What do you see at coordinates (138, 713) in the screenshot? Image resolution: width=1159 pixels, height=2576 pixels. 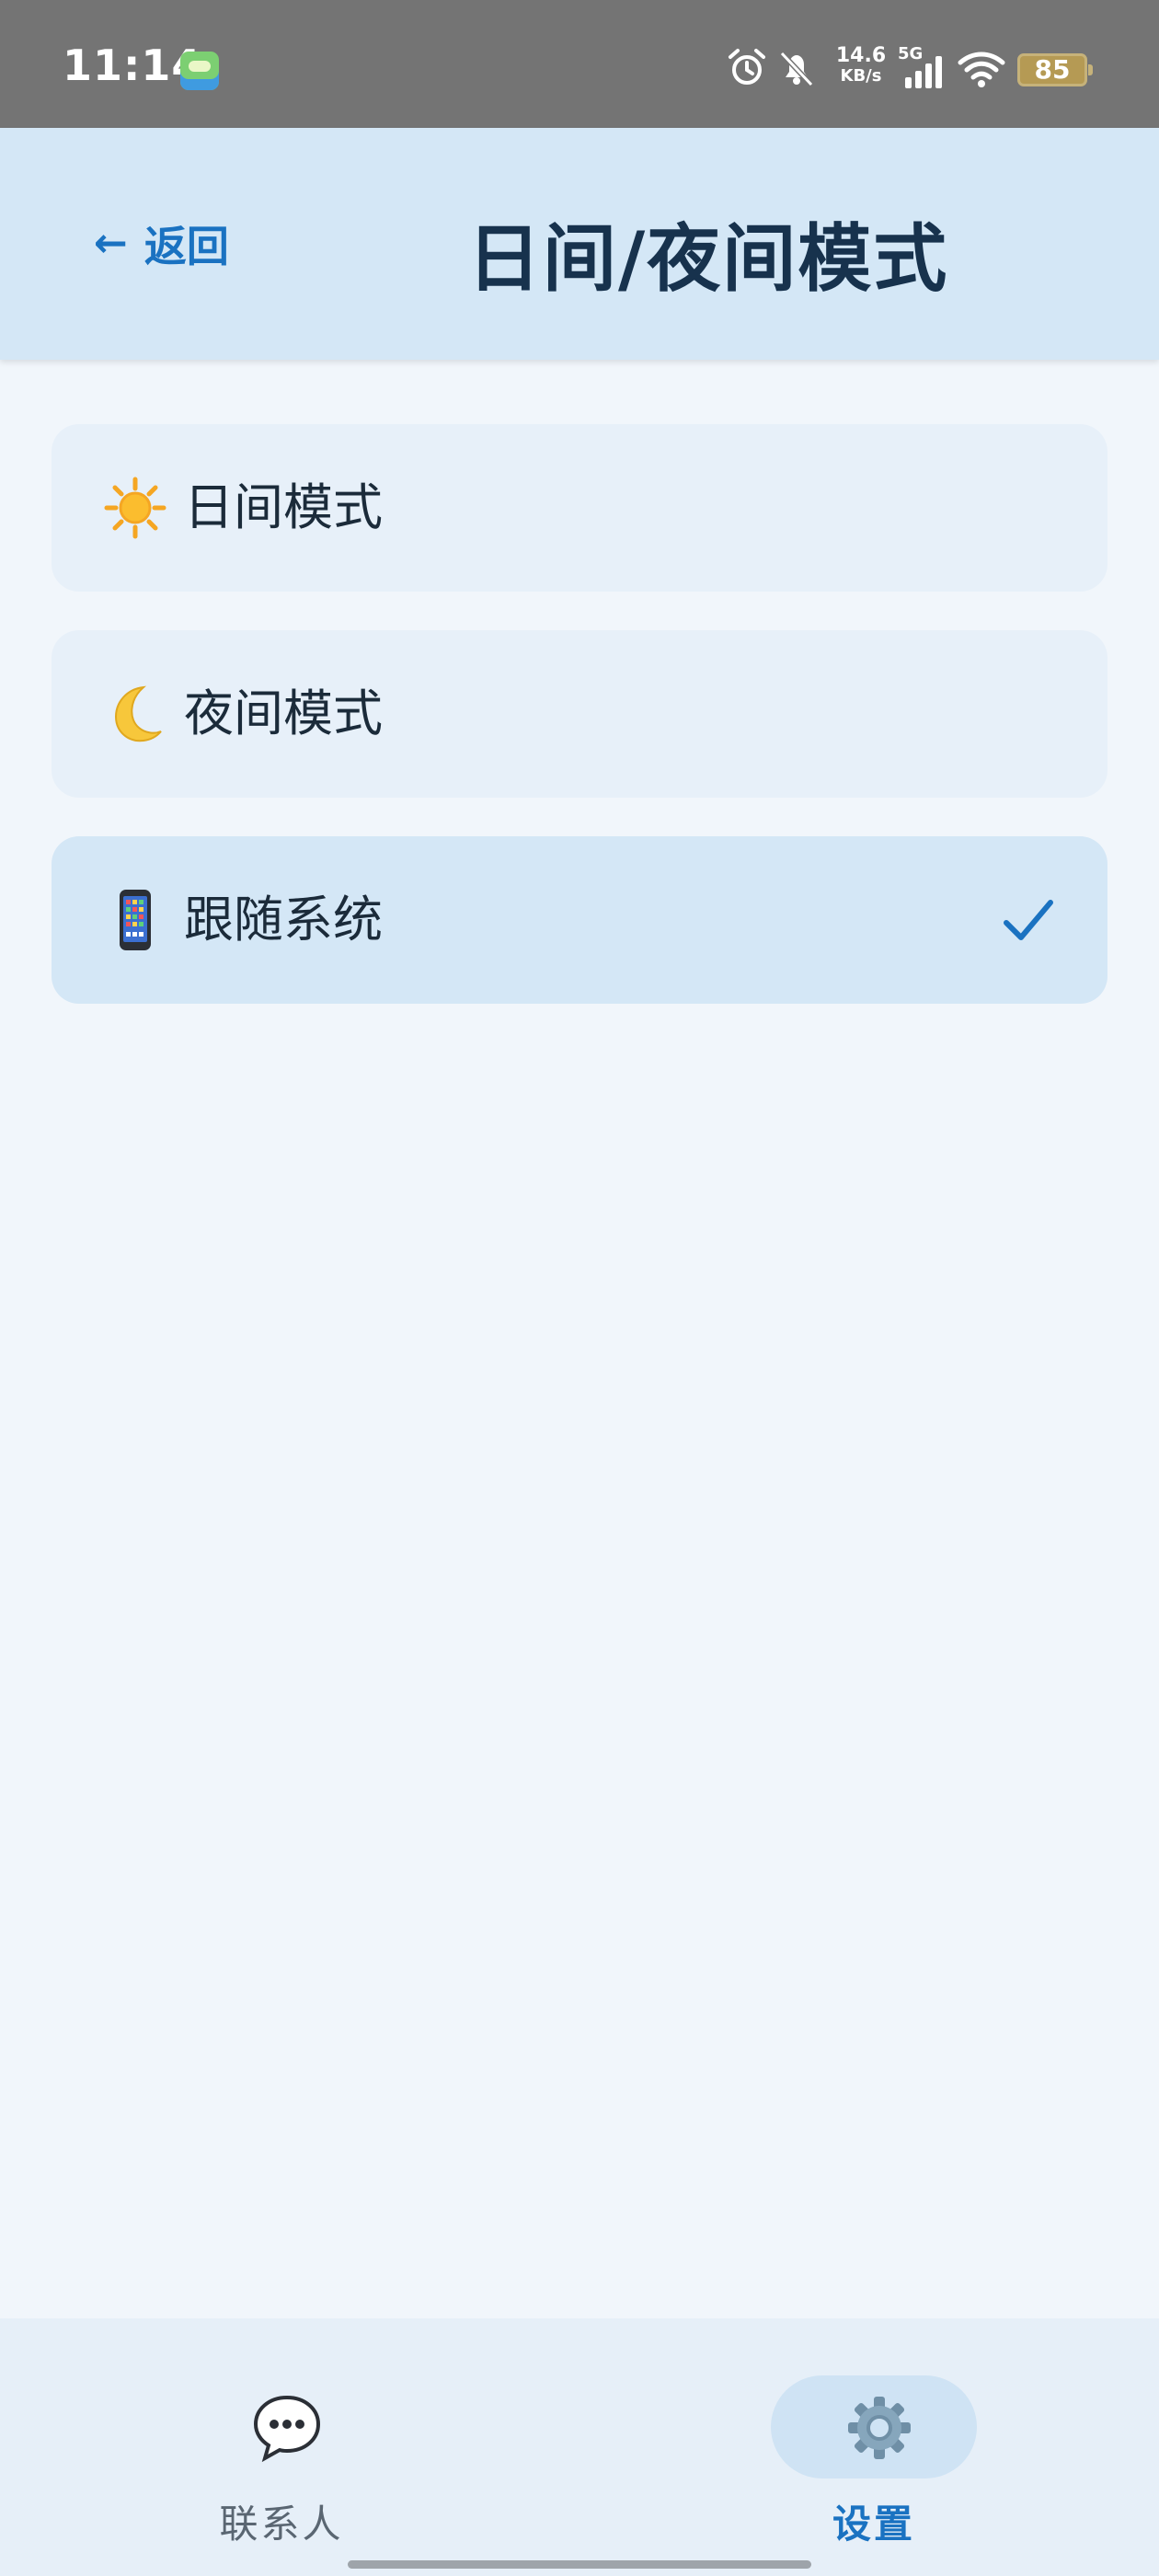 I see `moon-icon` at bounding box center [138, 713].